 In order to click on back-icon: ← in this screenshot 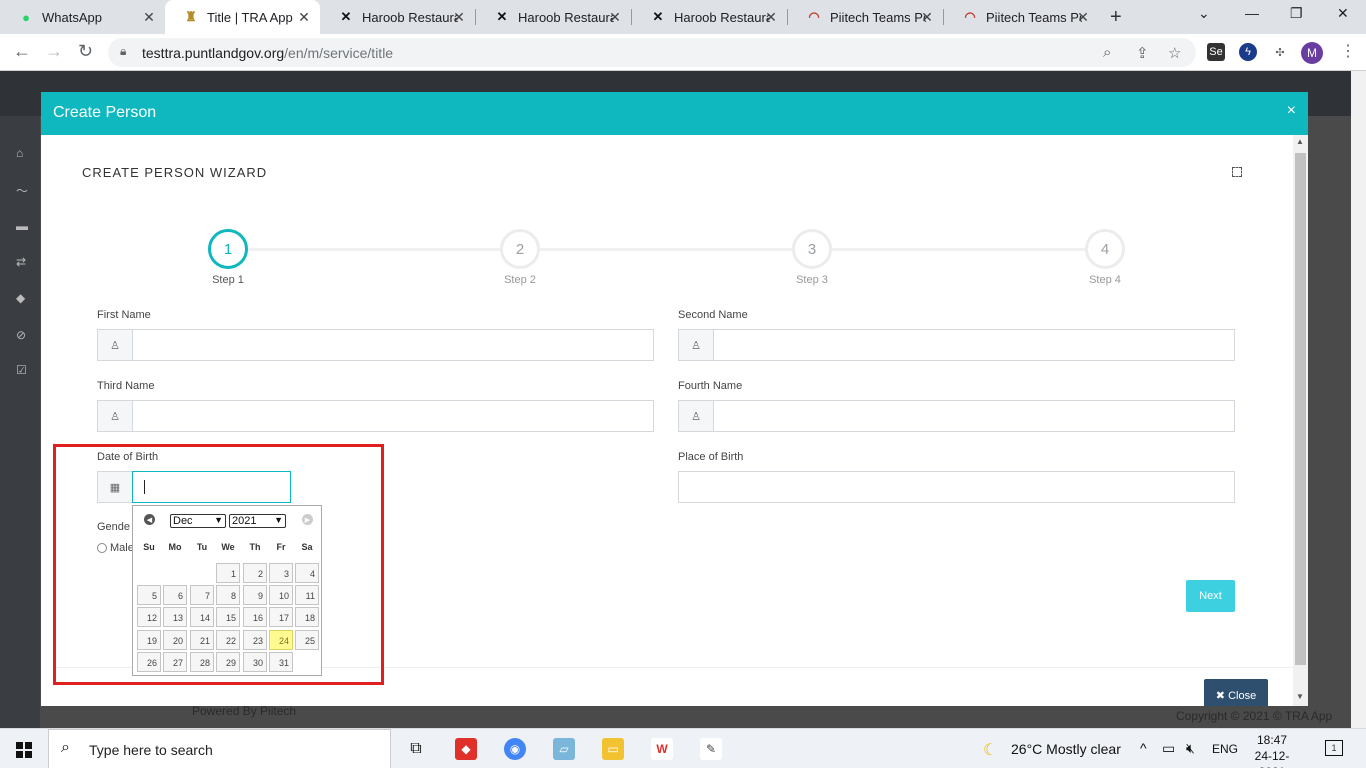, I will do `click(22, 51)`.